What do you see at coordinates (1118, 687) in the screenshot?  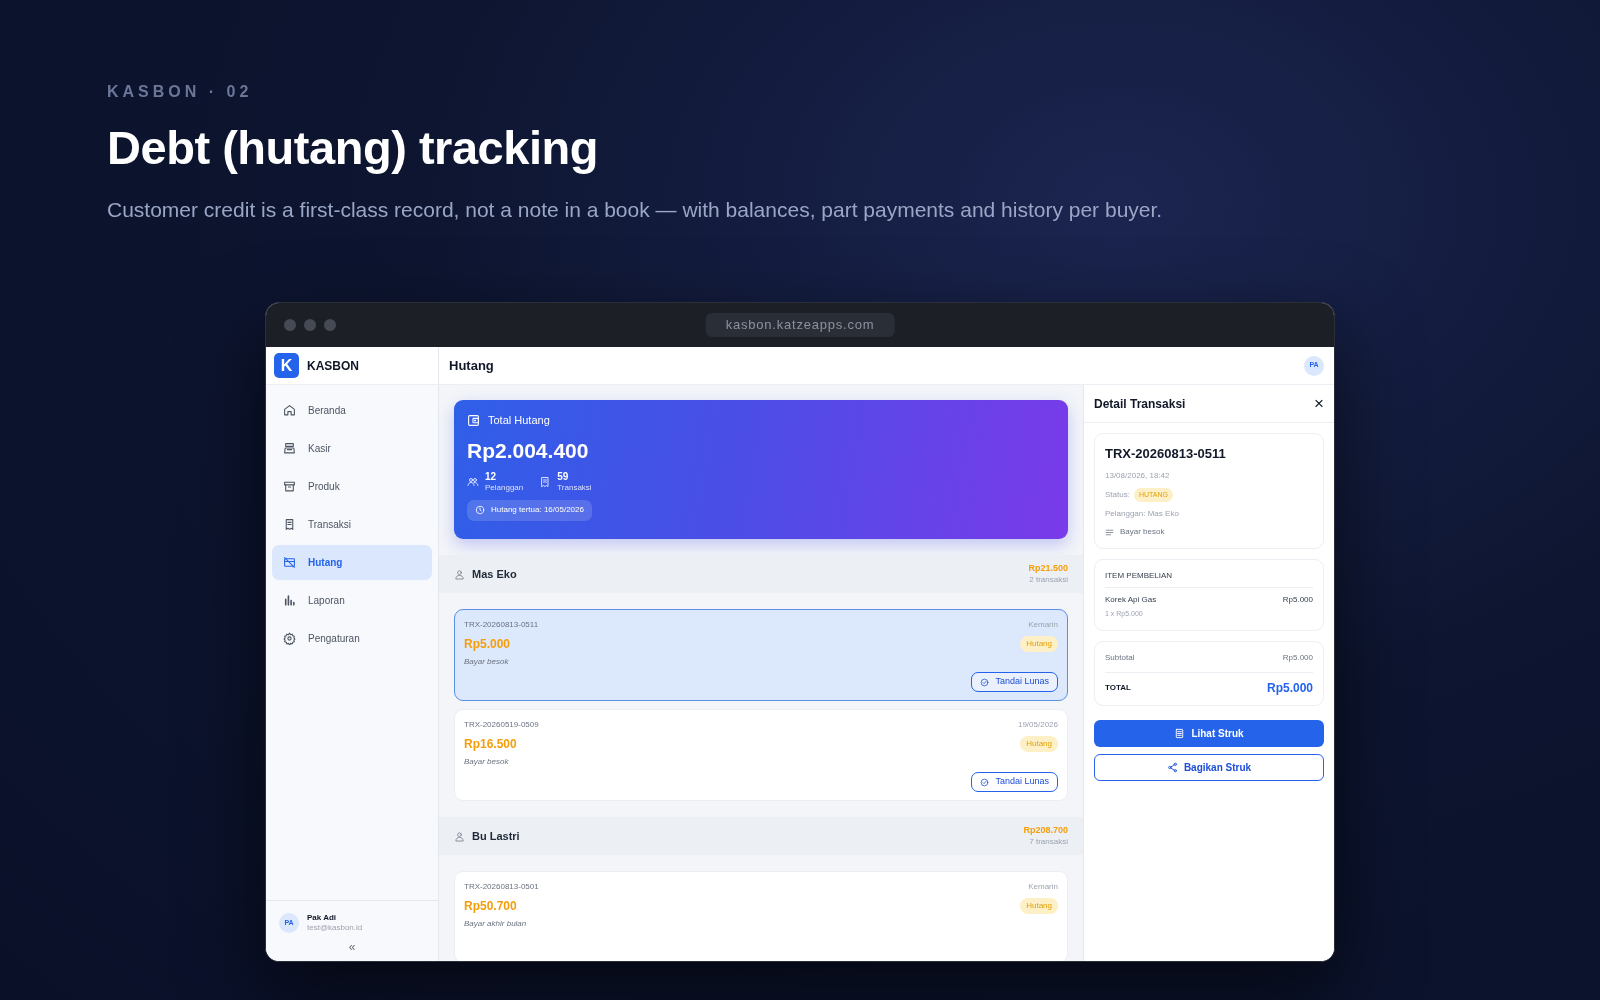 I see `total-label: TOTAL` at bounding box center [1118, 687].